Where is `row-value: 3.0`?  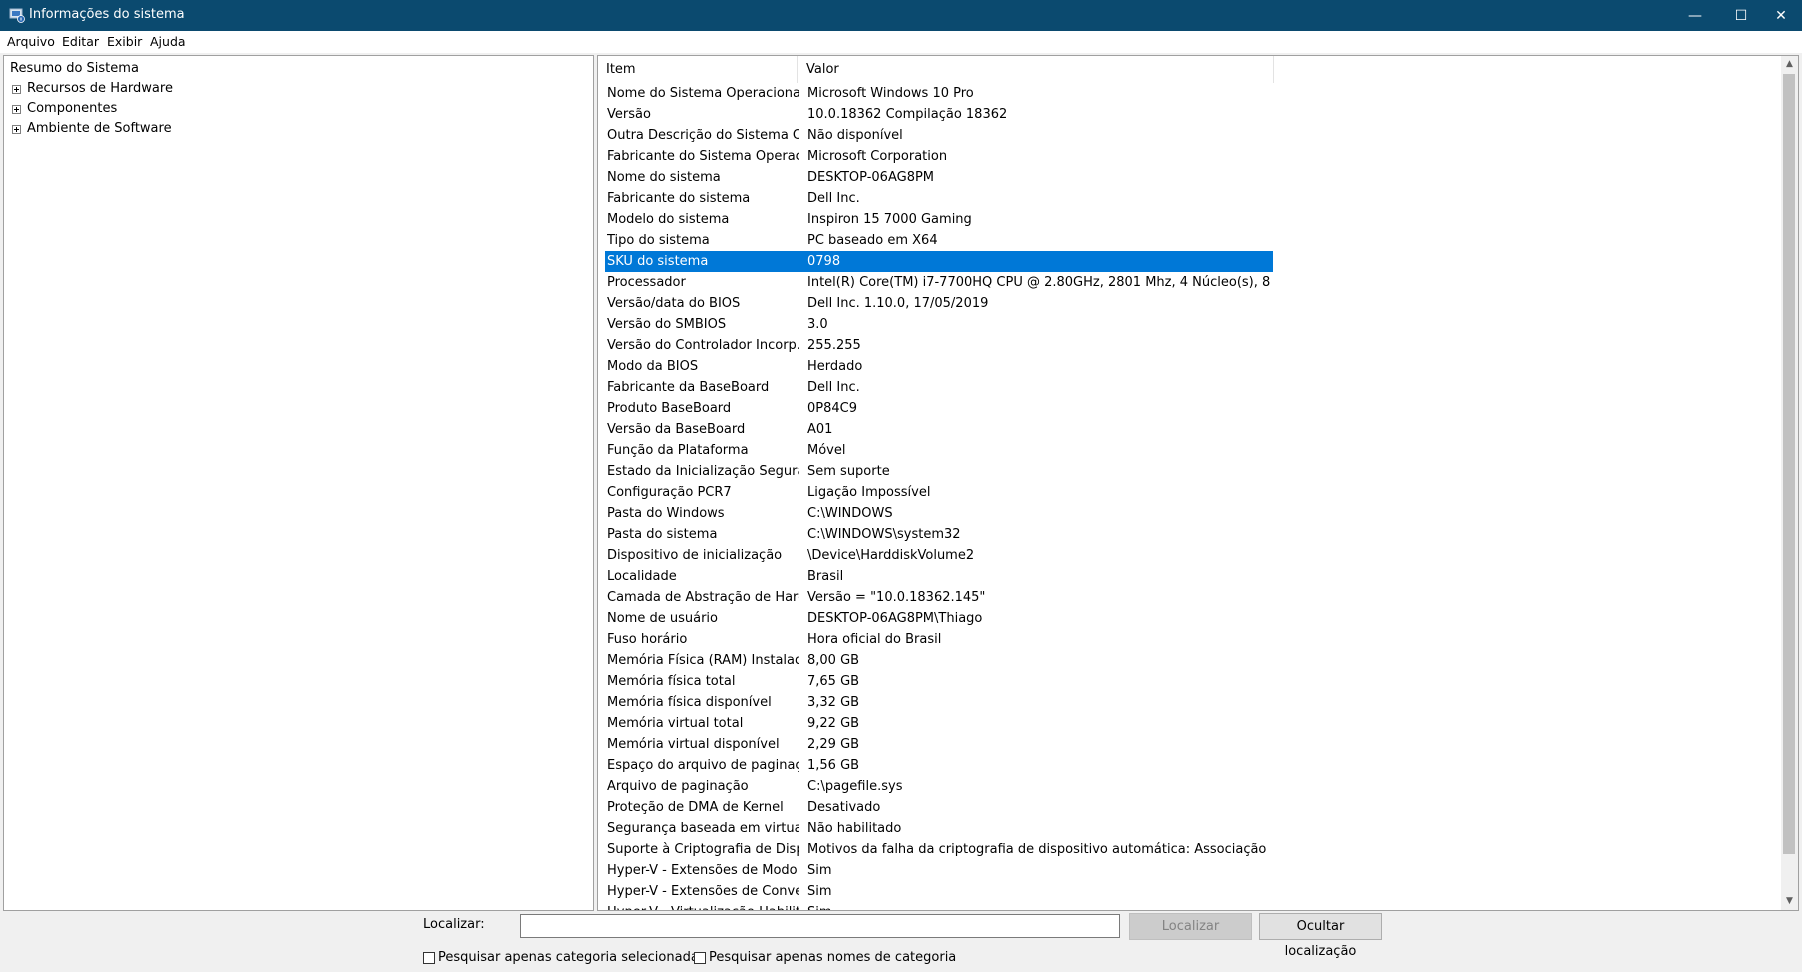 row-value: 3.0 is located at coordinates (817, 324).